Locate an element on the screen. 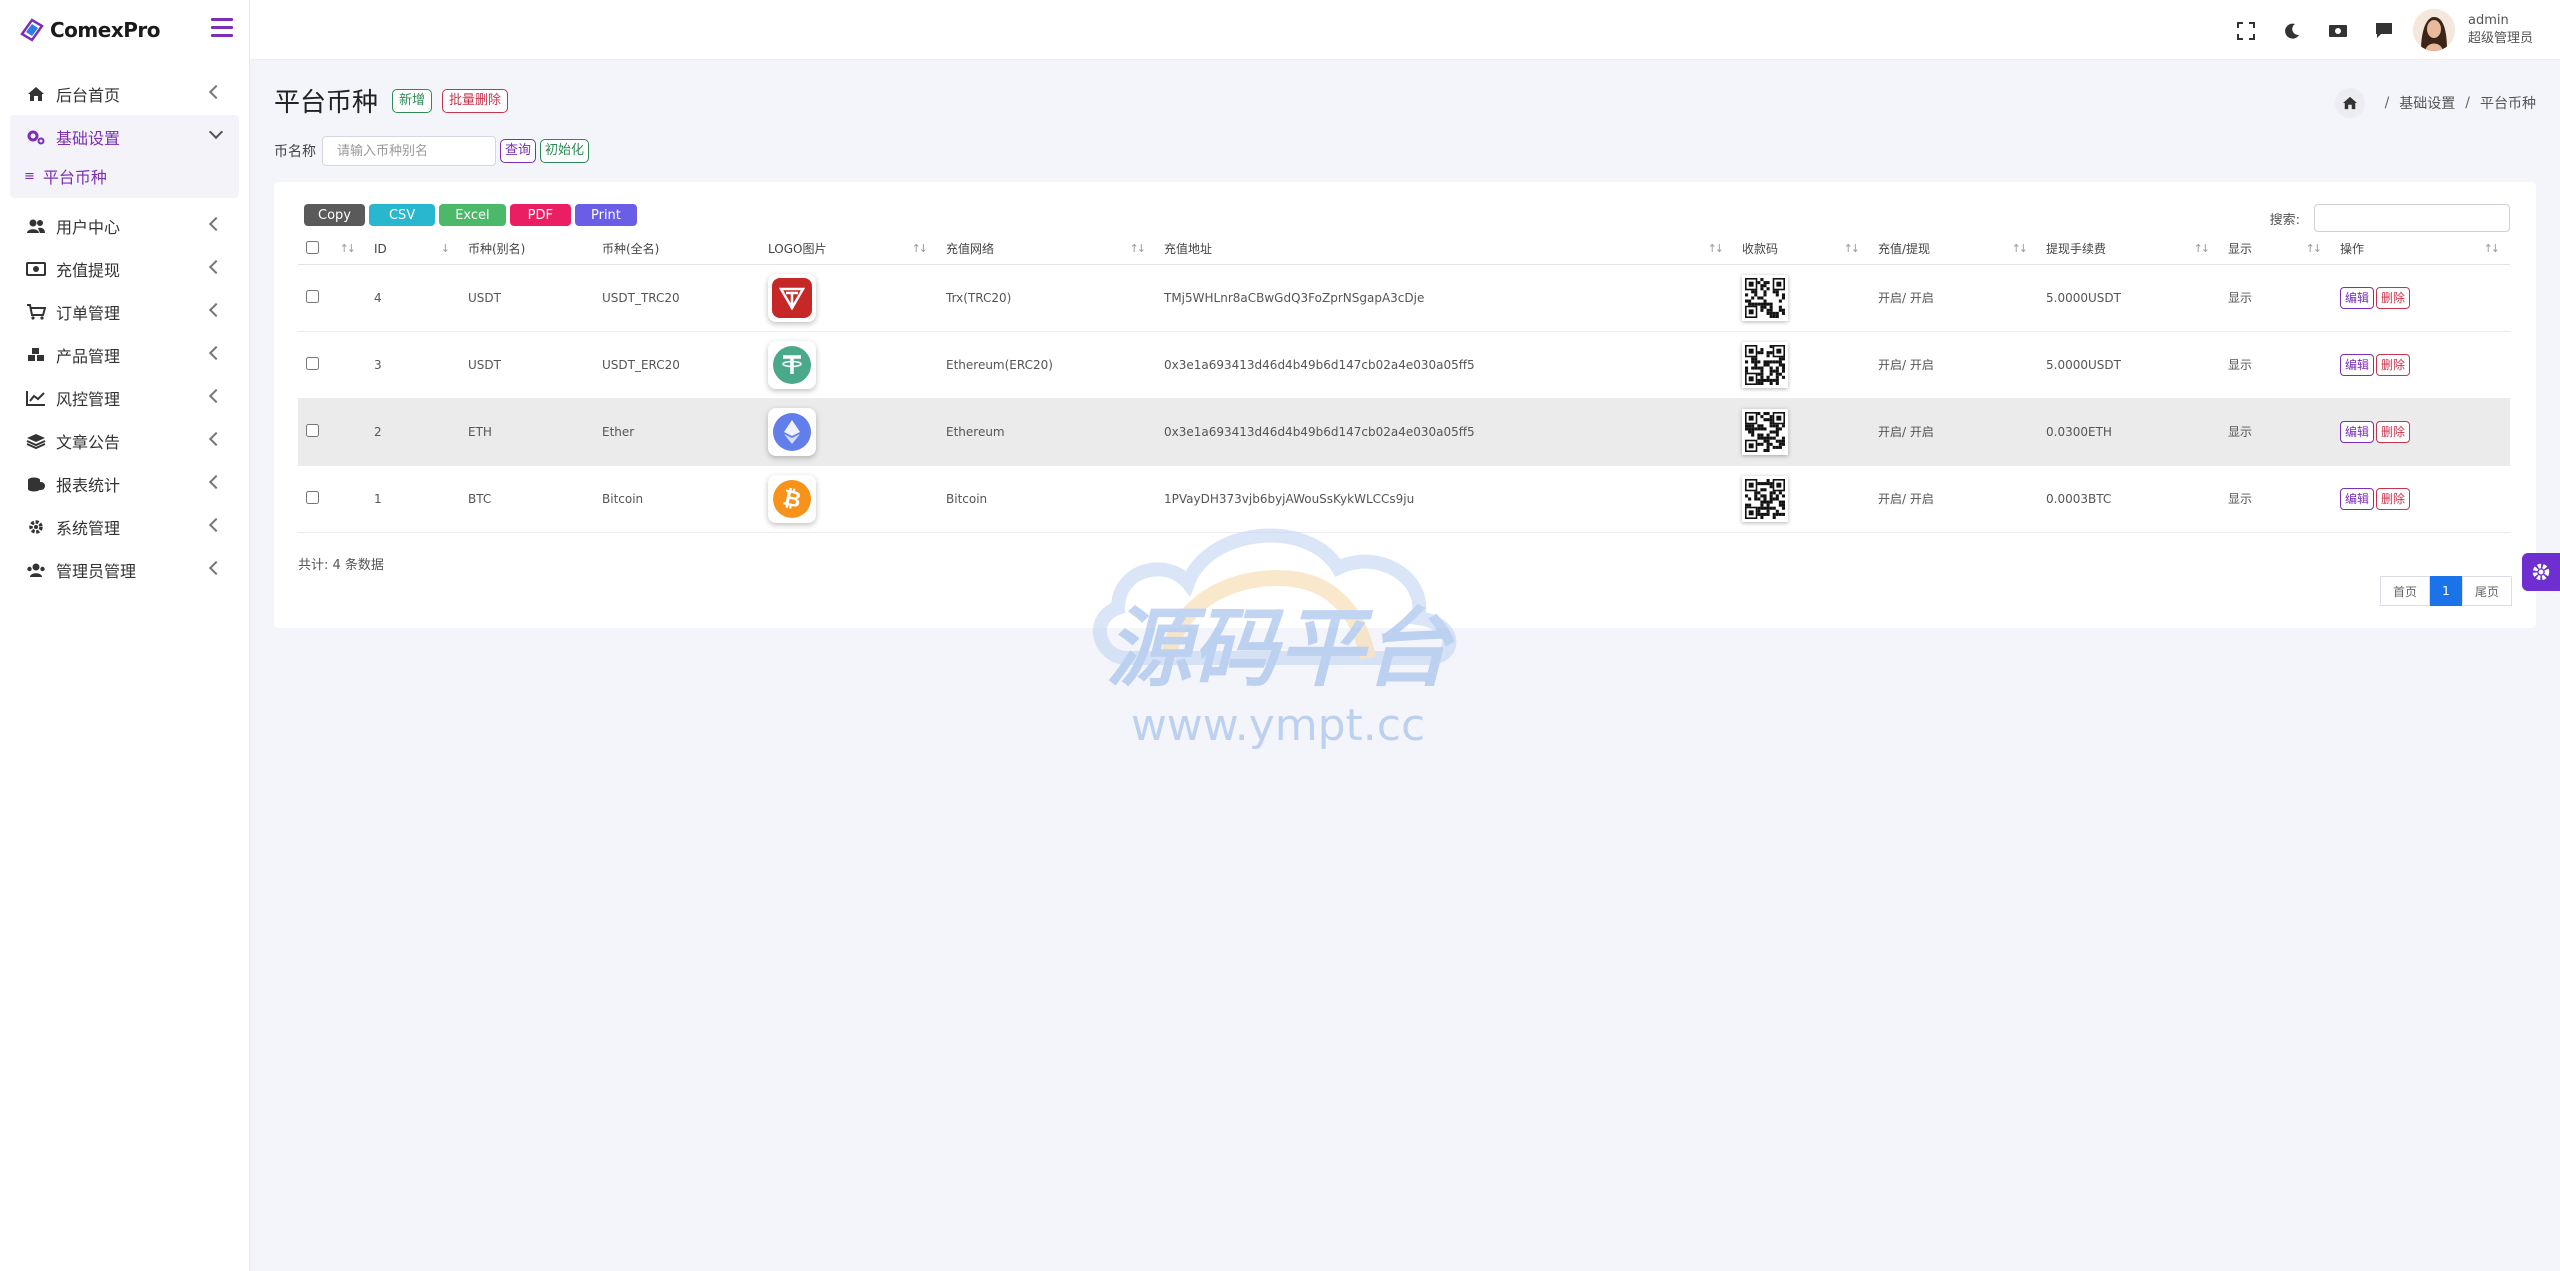 This screenshot has height=1271, width=2560. menu-toggle-icon is located at coordinates (222, 28).